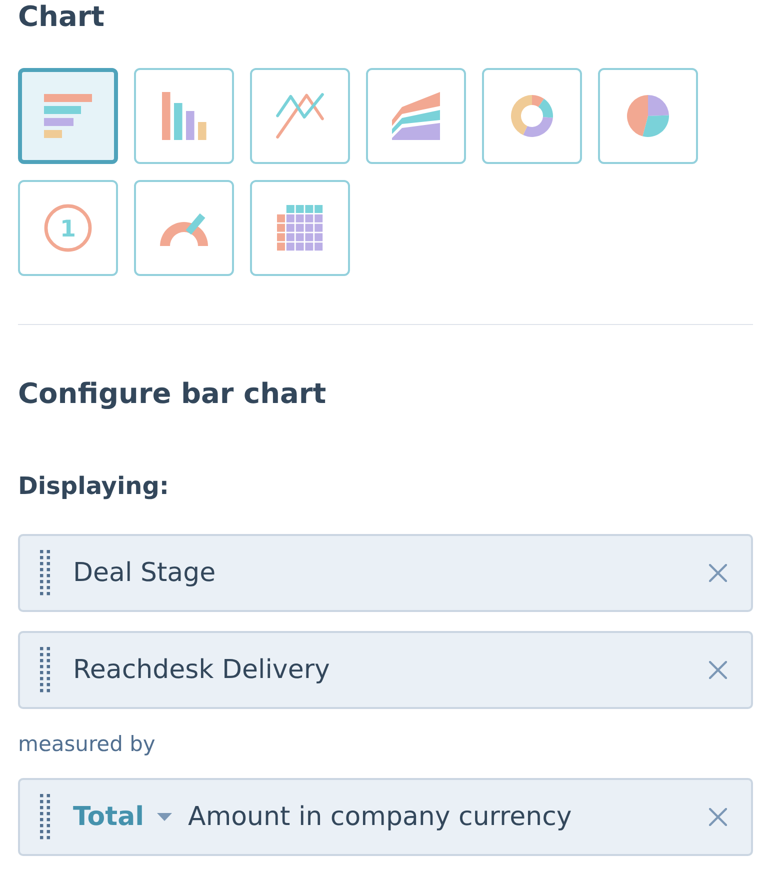  I want to click on dimension-chip: Deal Stage, so click(385, 573).